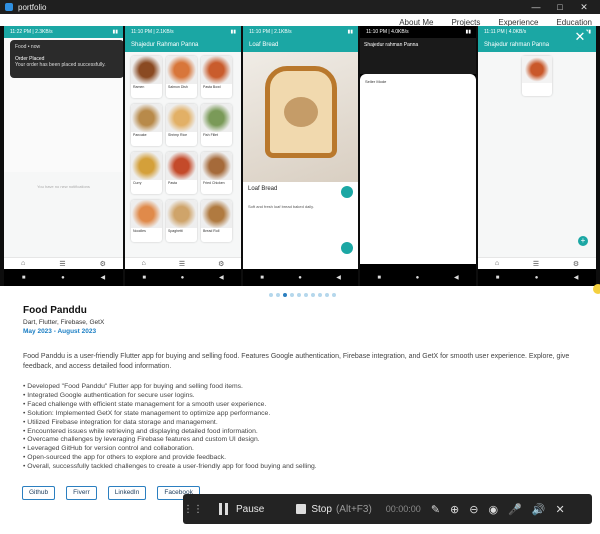  Describe the element at coordinates (281, 206) in the screenshot. I see `product-description: Soft and fresh loaf bread baked daily.` at that location.